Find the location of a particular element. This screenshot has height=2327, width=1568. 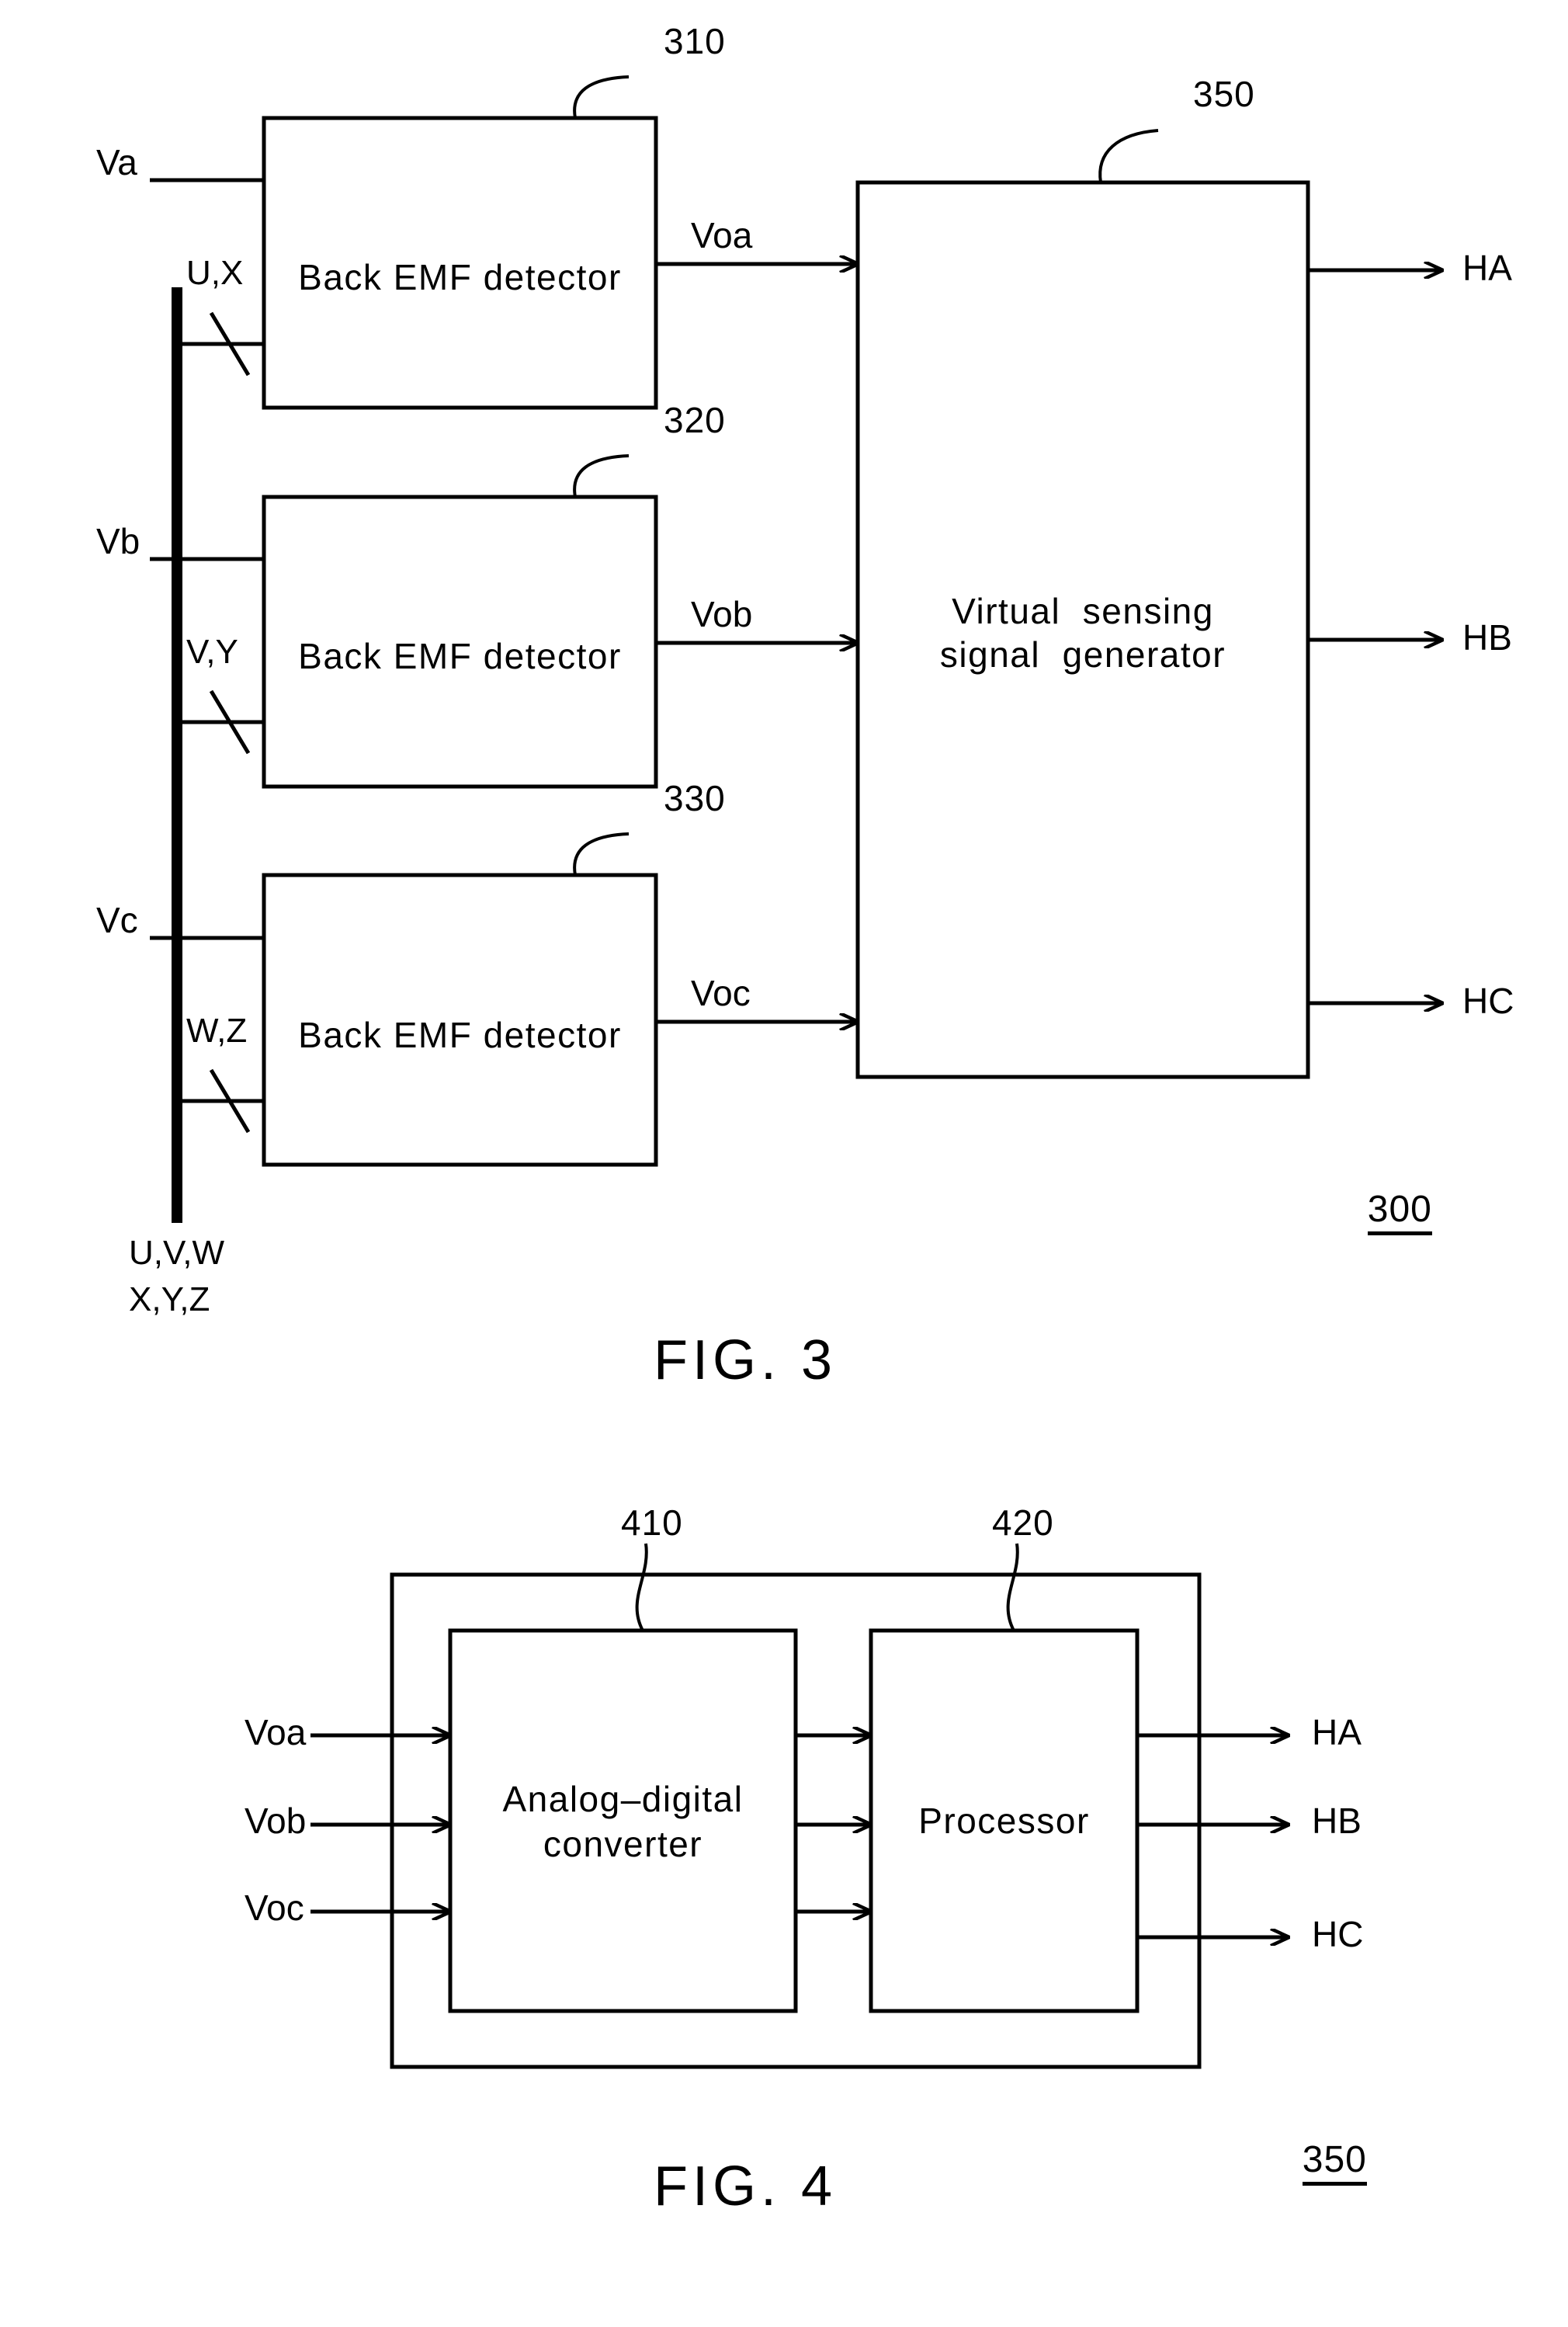

assembly-tag-350-fig4: 350 is located at coordinates (1328, 2163).